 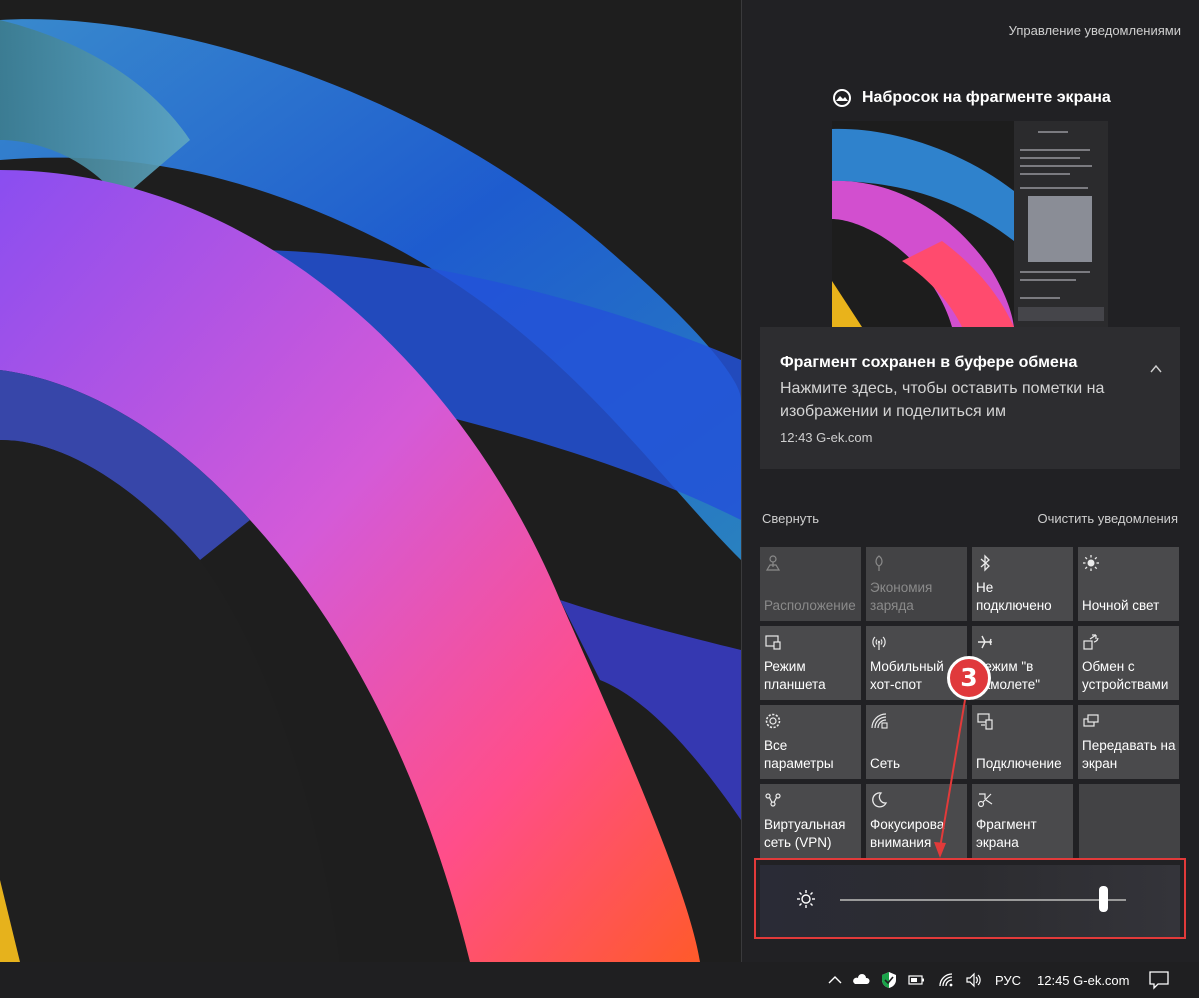 What do you see at coordinates (916, 980) in the screenshot?
I see `battery-icon` at bounding box center [916, 980].